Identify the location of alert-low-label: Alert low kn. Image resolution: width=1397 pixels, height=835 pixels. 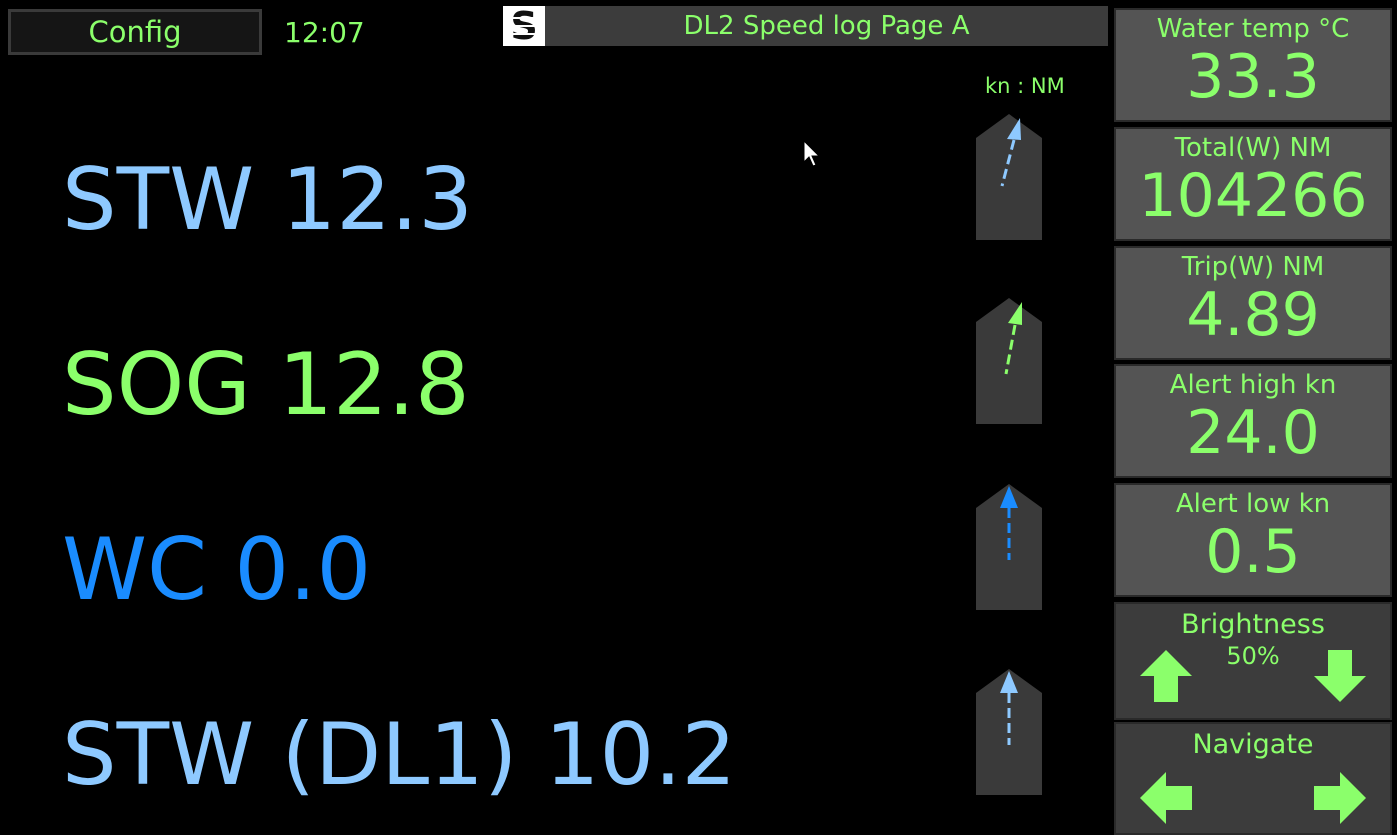
(1253, 504).